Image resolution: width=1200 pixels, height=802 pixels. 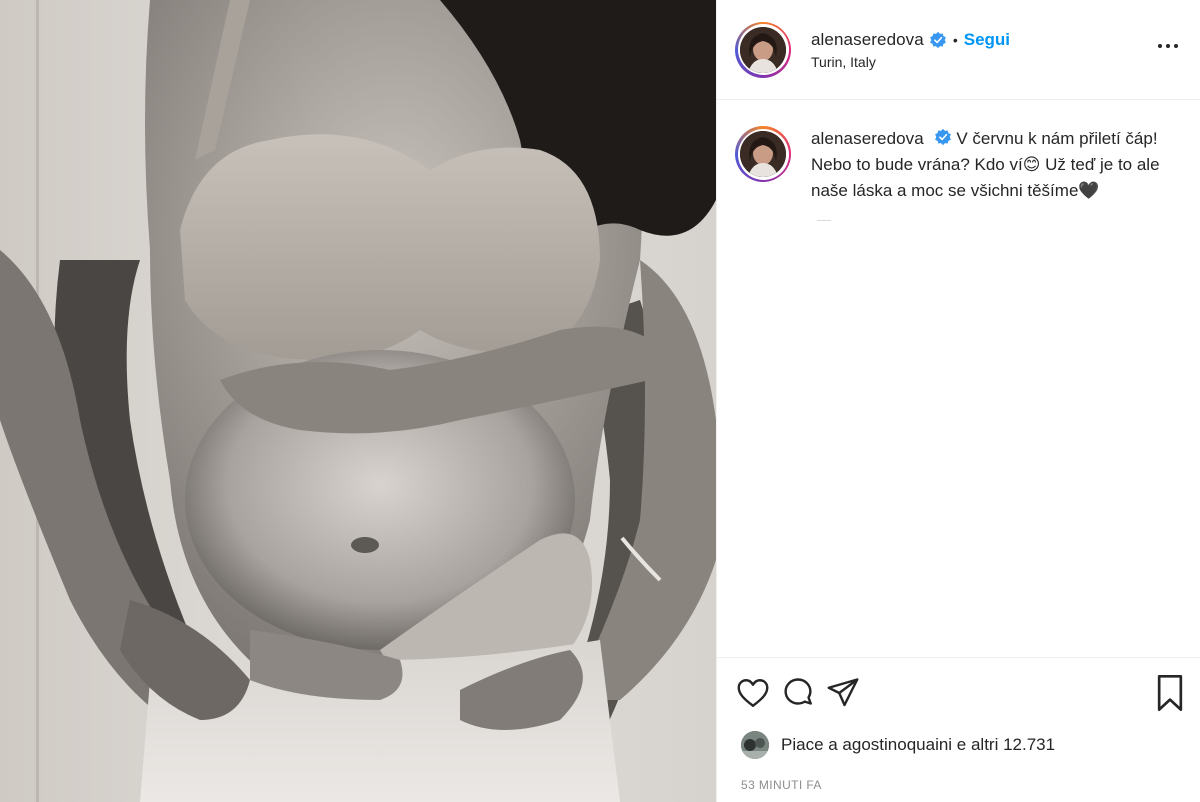 I want to click on caption-avatar, so click(x=763, y=154).